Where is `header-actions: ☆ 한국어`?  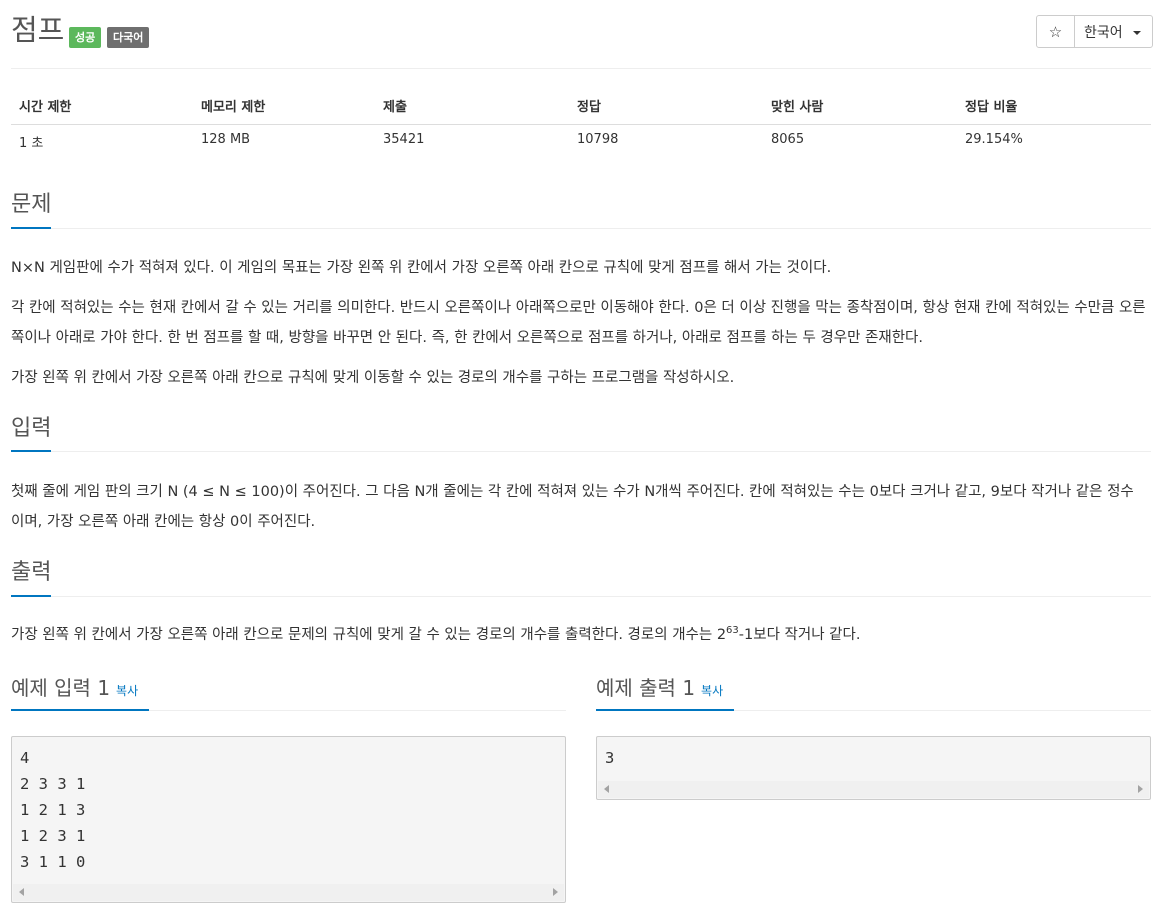 header-actions: ☆ 한국어 is located at coordinates (1094, 31).